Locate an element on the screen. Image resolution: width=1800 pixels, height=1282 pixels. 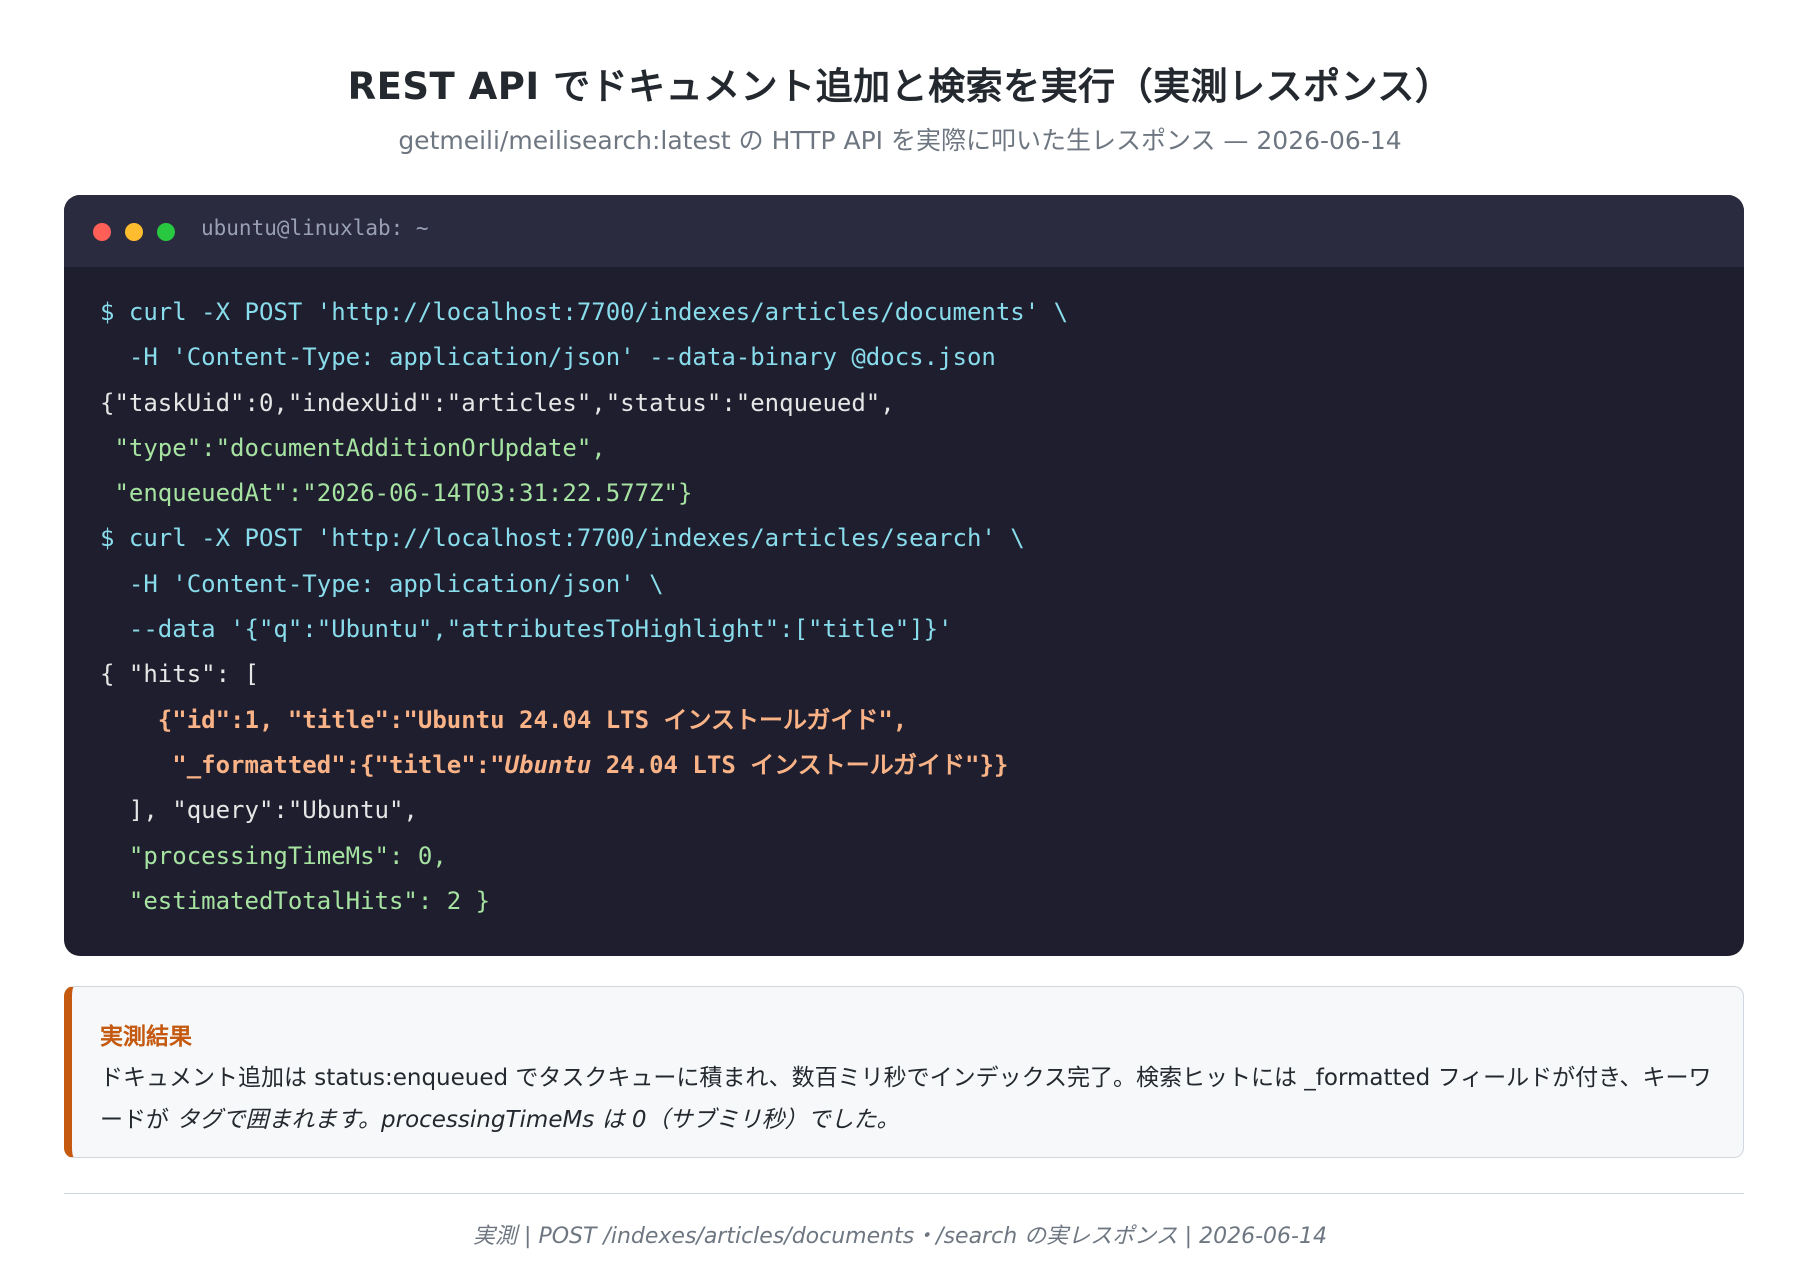
terminal-line-output: "processingTimeMs": 0, is located at coordinates (273, 855).